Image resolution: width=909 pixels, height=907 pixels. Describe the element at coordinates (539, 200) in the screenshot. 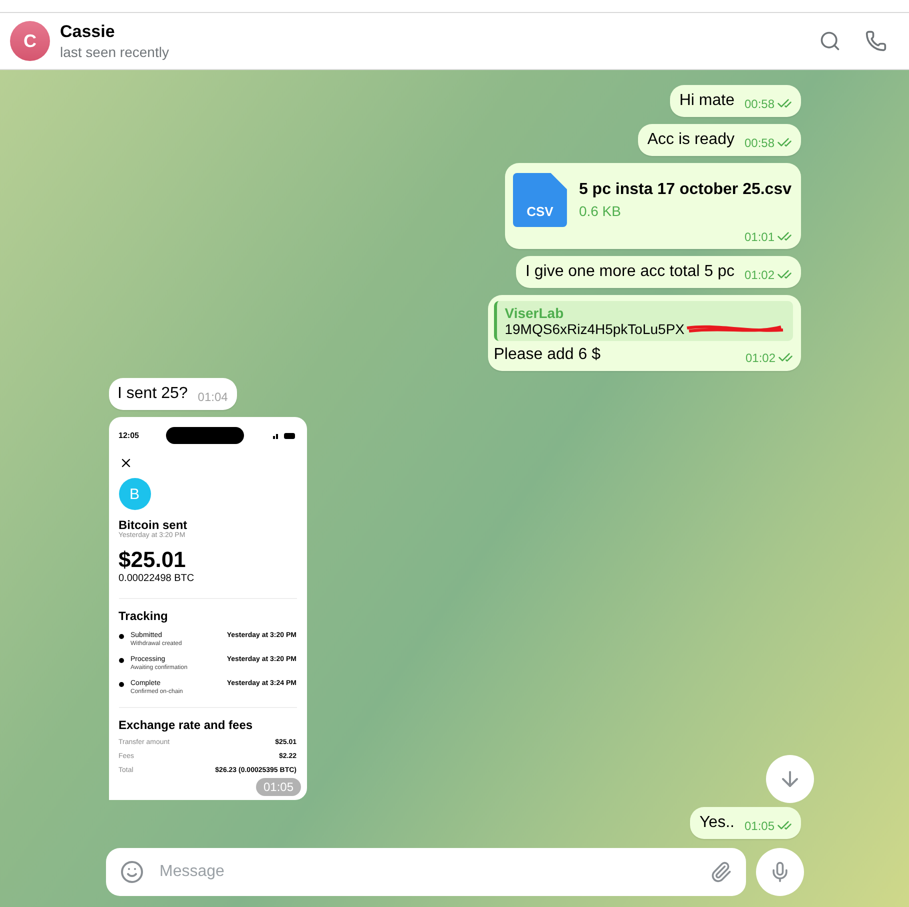

I see `file-icon: CSV` at that location.